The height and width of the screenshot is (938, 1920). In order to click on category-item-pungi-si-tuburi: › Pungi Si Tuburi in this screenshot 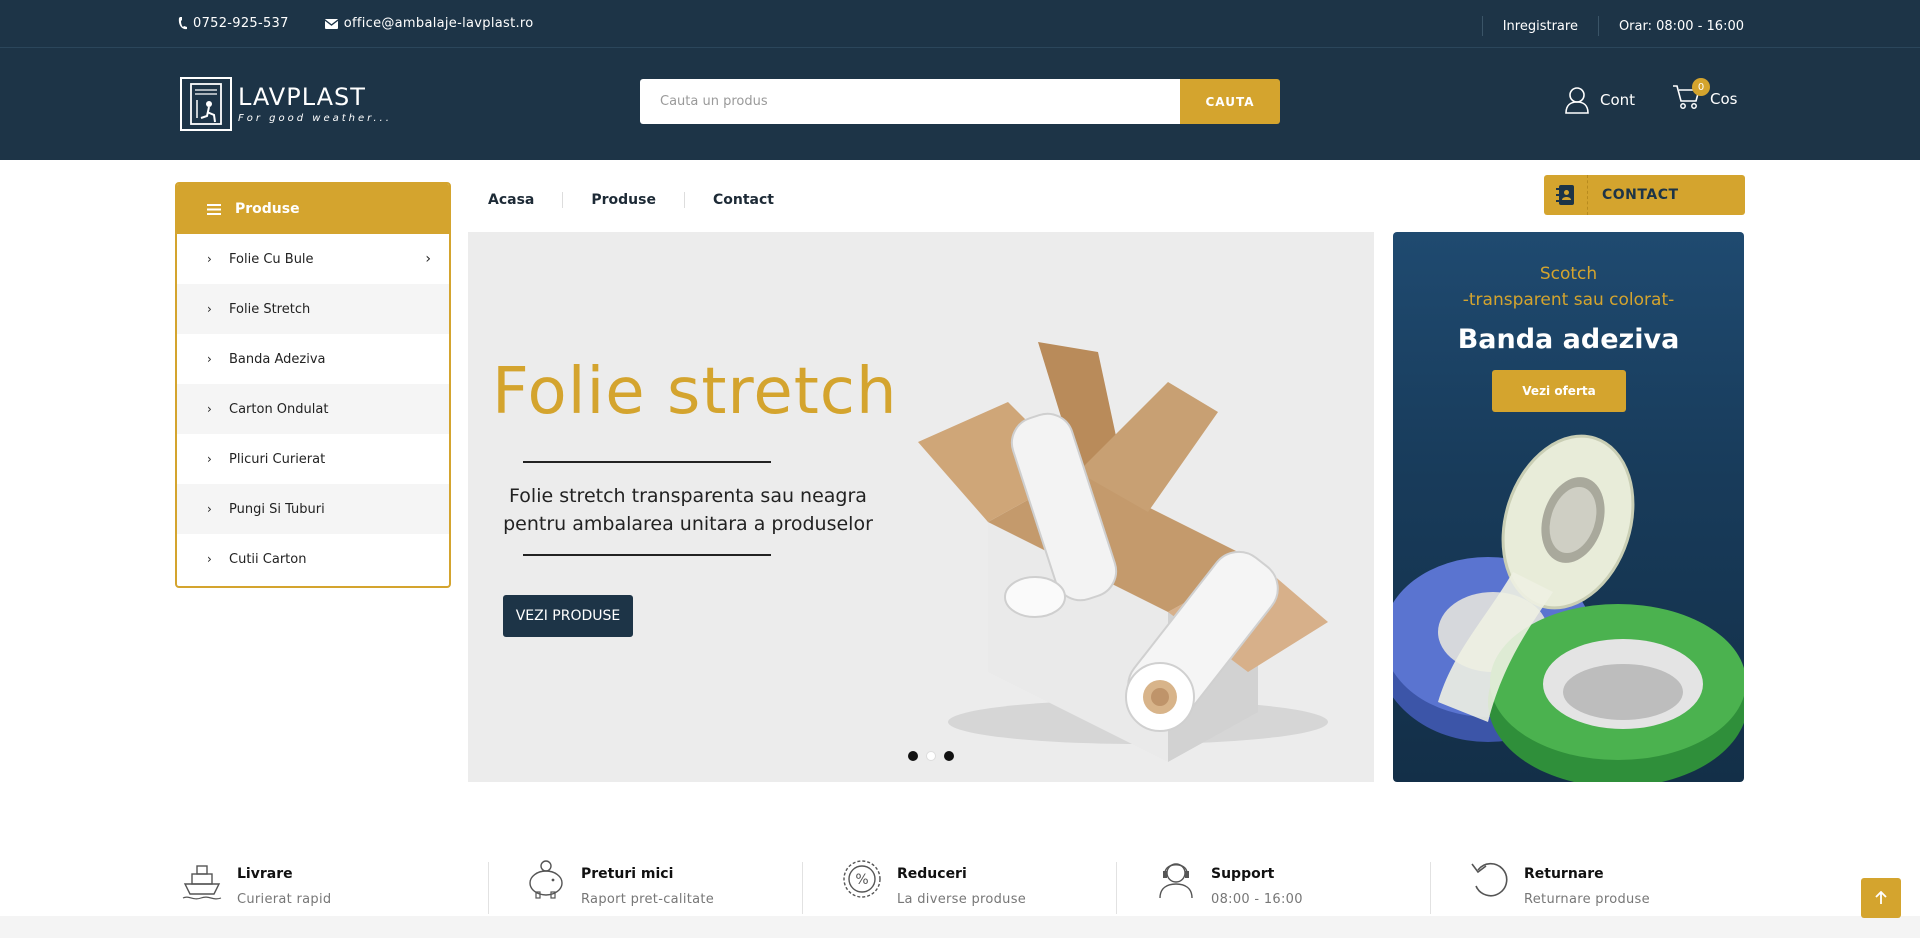, I will do `click(313, 509)`.